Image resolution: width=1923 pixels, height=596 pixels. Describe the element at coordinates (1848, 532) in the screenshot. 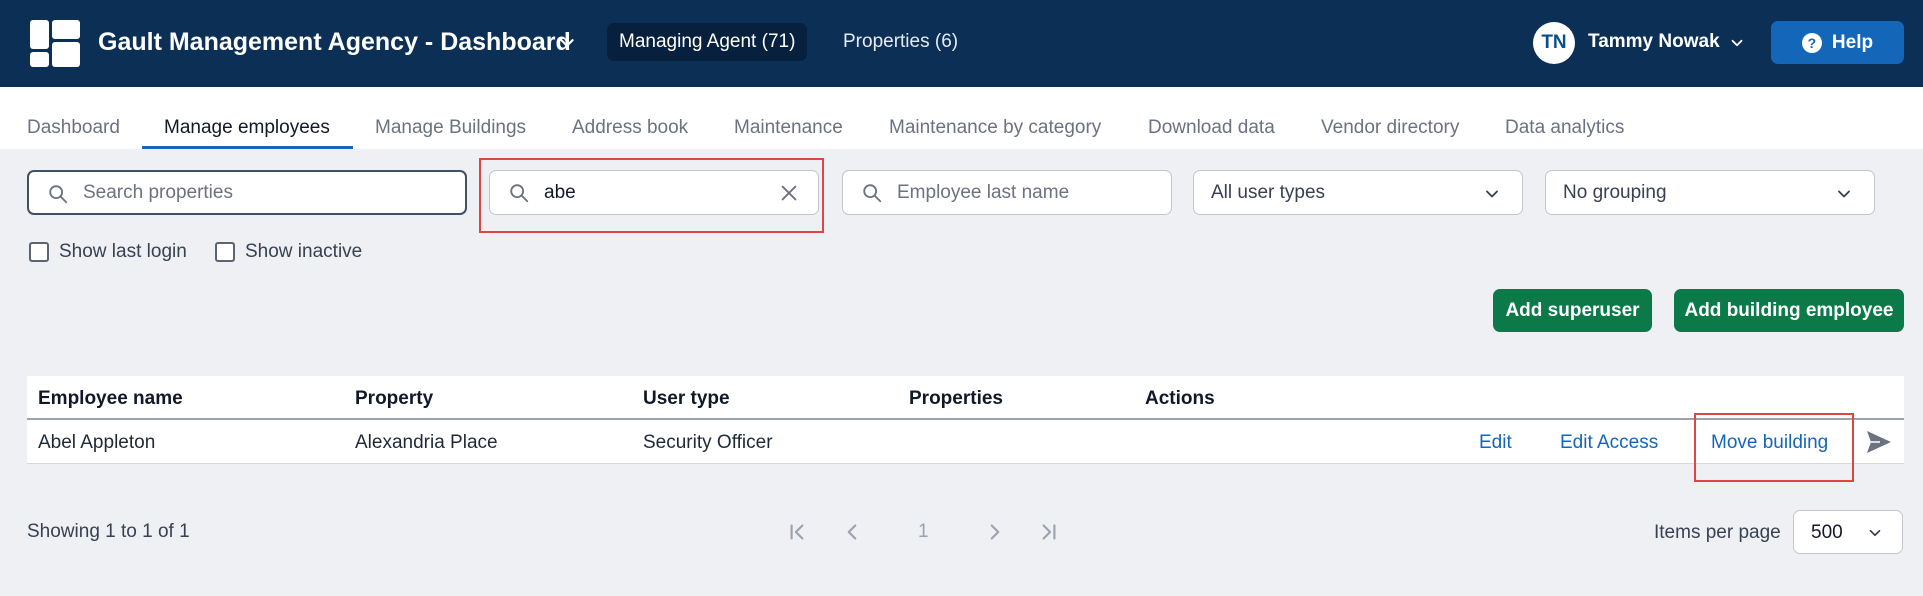

I see `items-per-page-select: 500` at that location.